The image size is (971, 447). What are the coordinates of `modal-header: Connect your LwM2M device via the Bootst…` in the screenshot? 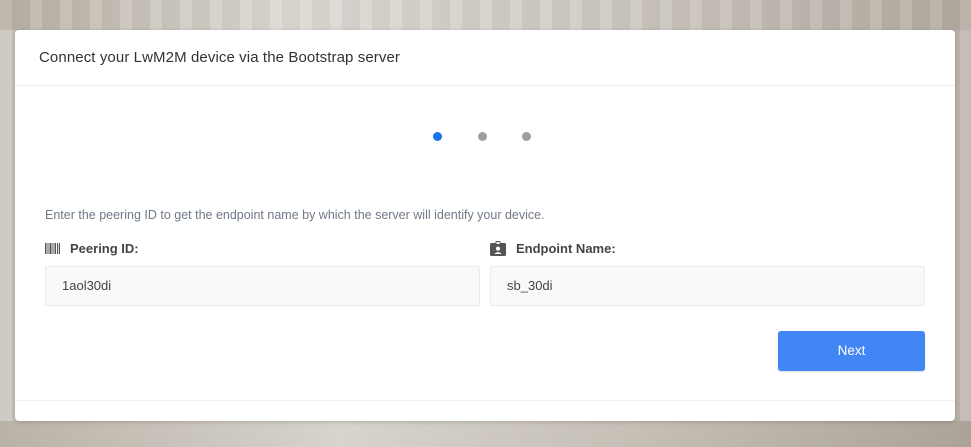 It's located at (485, 58).